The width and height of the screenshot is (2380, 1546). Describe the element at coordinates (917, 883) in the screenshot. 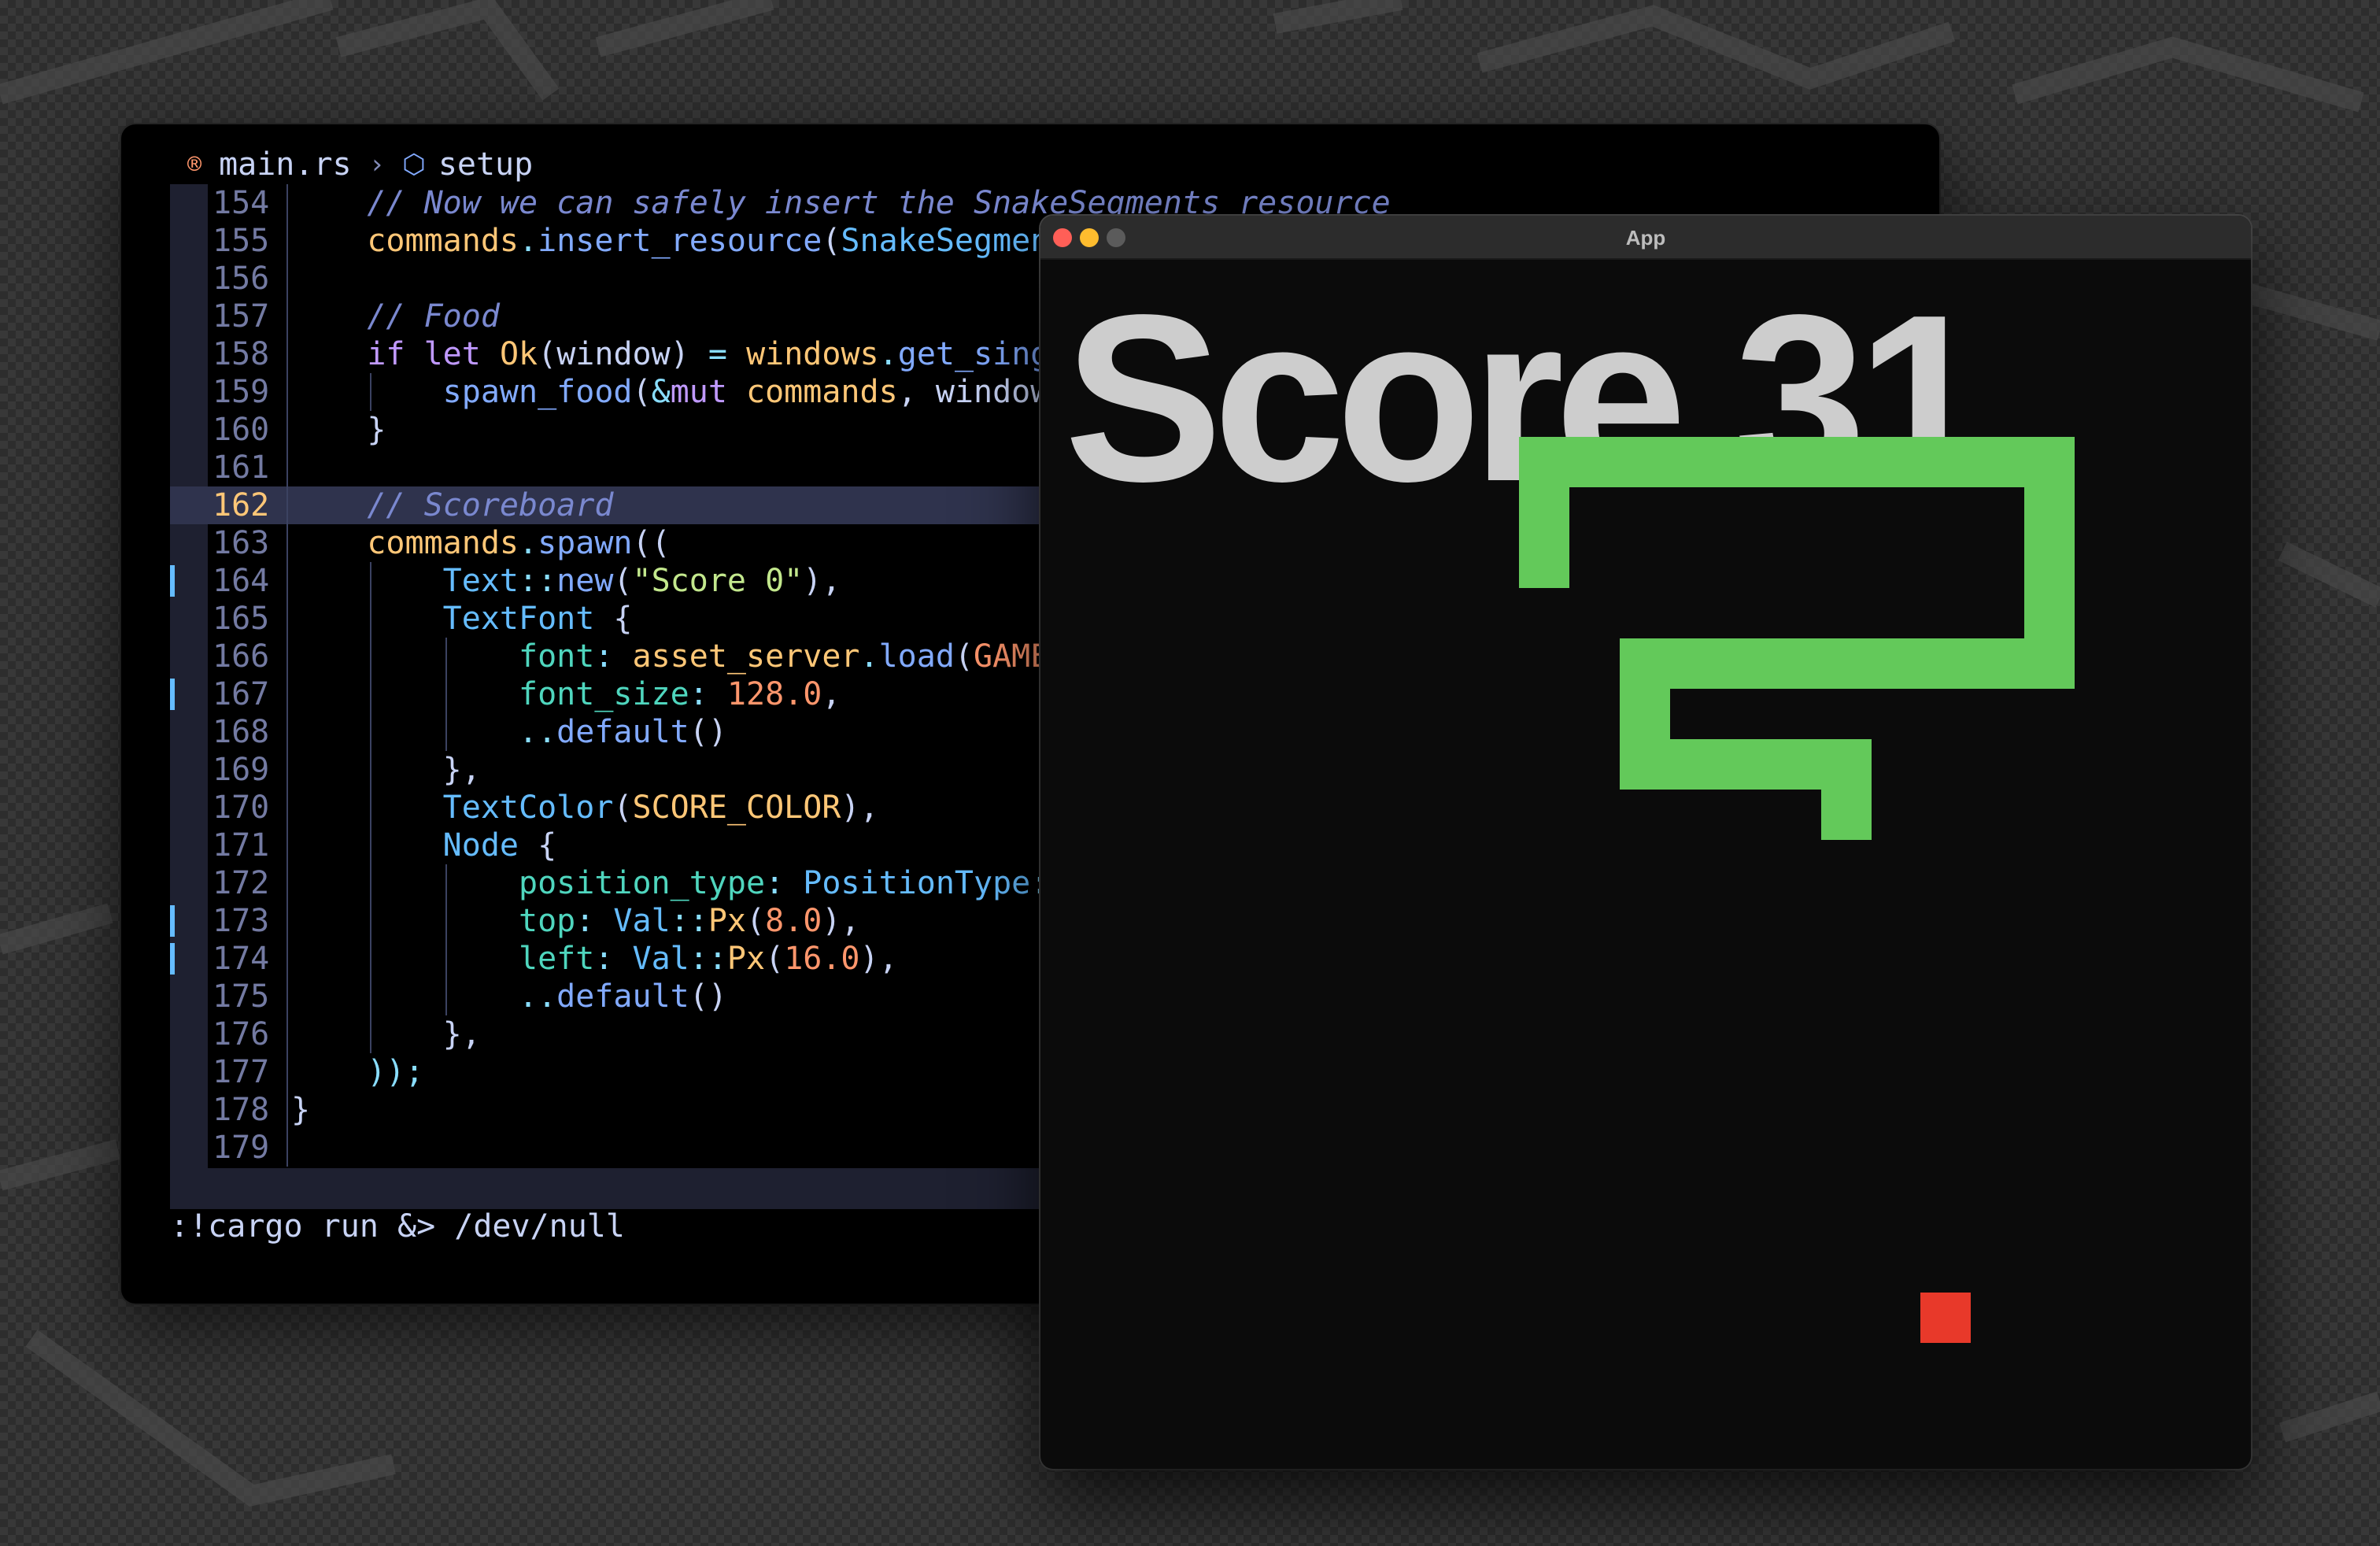

I see `code-token: PositionType` at that location.